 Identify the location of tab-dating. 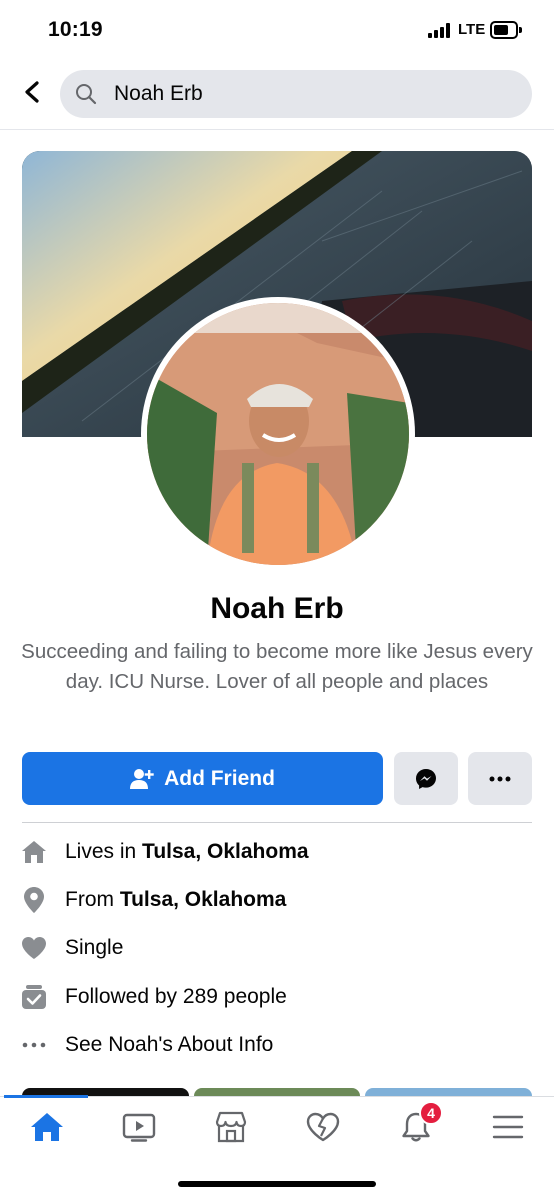
(323, 1127).